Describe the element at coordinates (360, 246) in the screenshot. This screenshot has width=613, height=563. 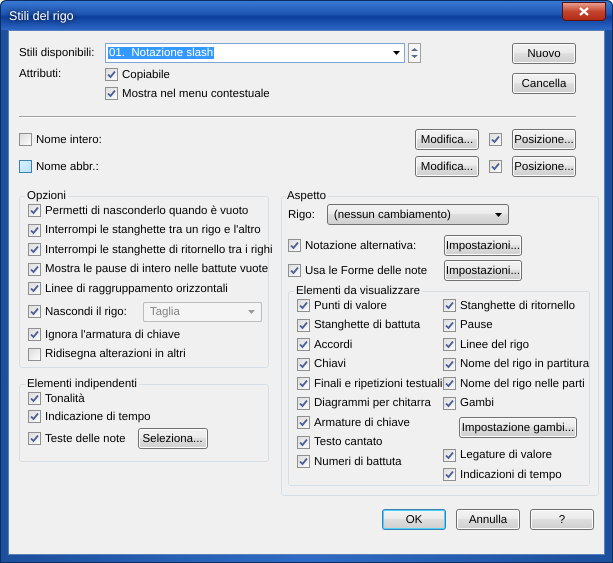
I see `checkbox-label: Notazione alternativa:` at that location.